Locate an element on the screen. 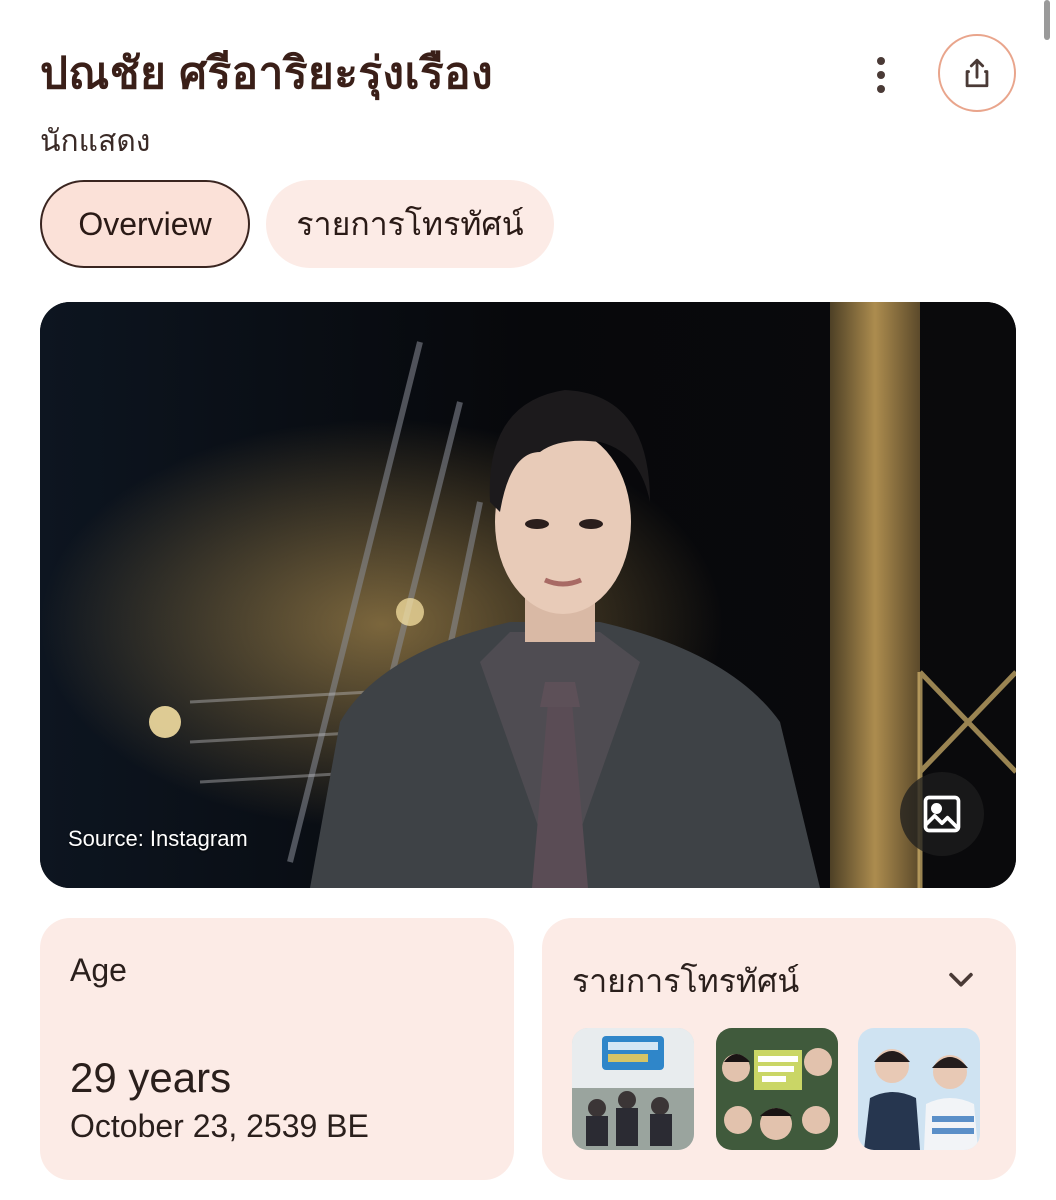 The width and height of the screenshot is (1056, 1200). tab-tv-shows: รายการโทรทัศน์ is located at coordinates (410, 224).